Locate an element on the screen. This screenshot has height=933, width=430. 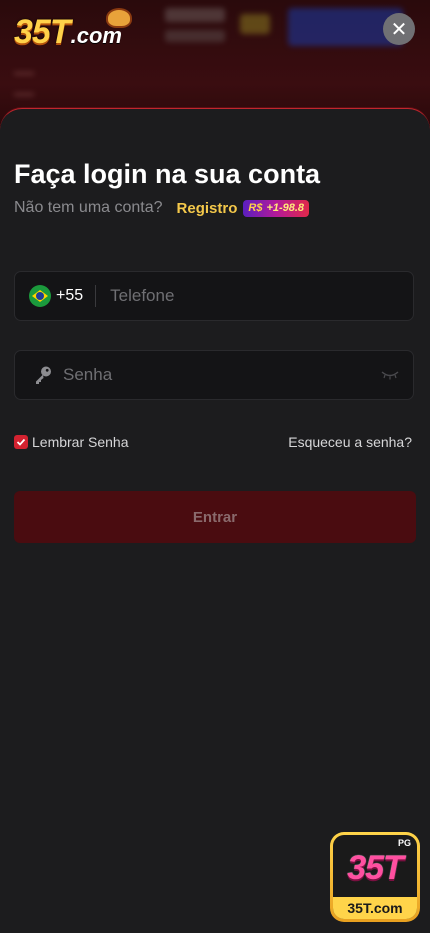
mascot-icon is located at coordinates (119, 18).